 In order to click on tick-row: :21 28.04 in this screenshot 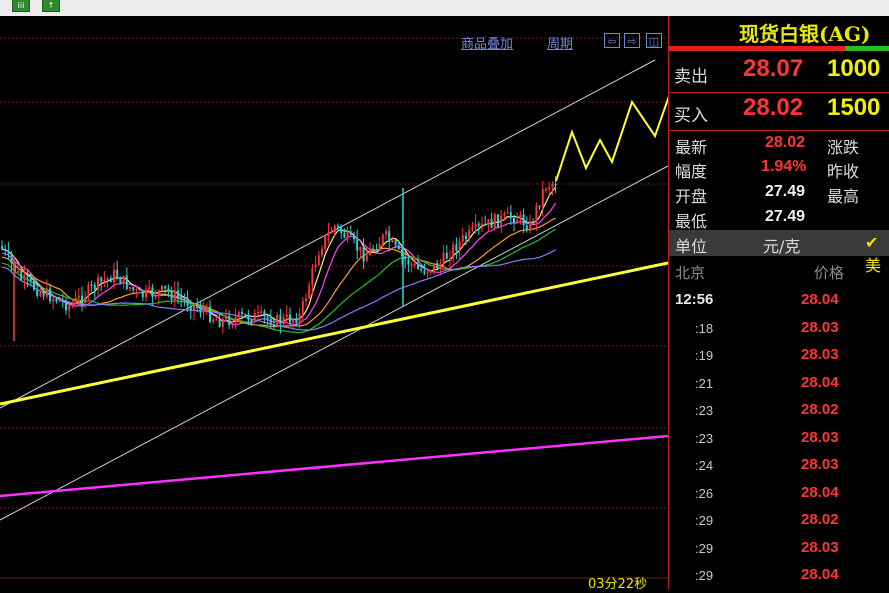, I will do `click(779, 387)`.